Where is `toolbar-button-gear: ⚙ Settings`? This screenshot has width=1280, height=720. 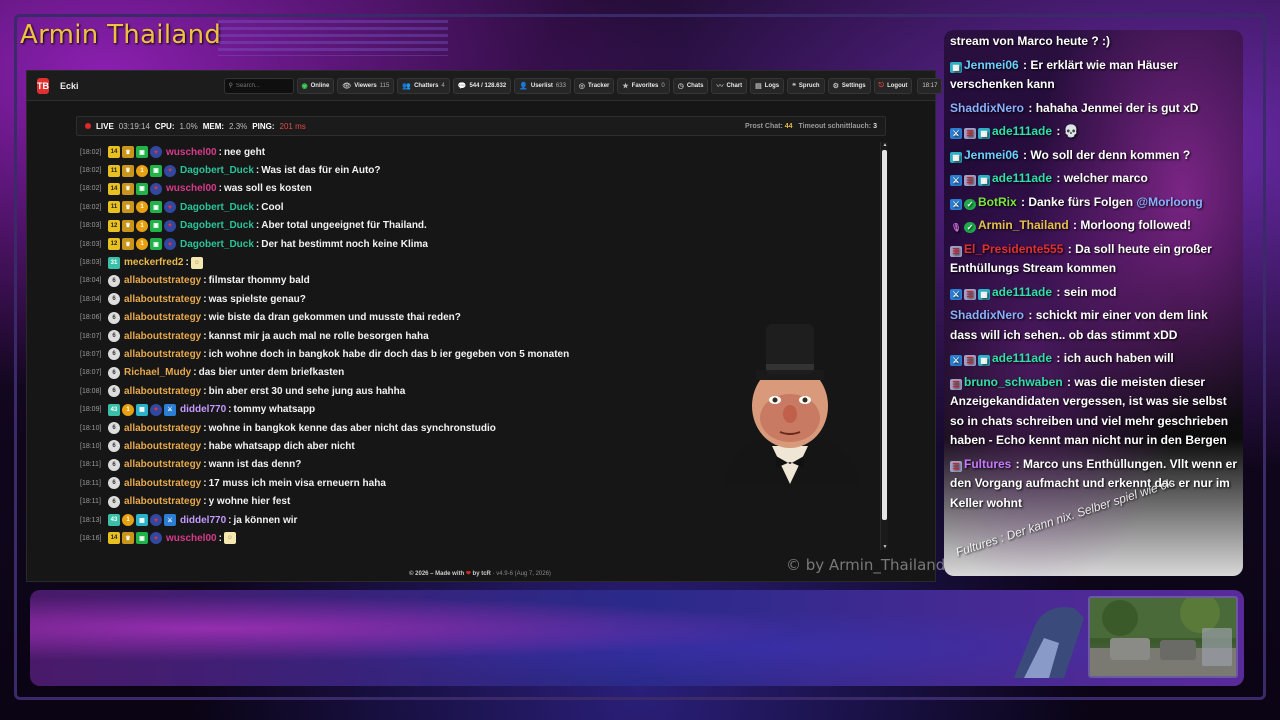 toolbar-button-gear: ⚙ Settings is located at coordinates (849, 85).